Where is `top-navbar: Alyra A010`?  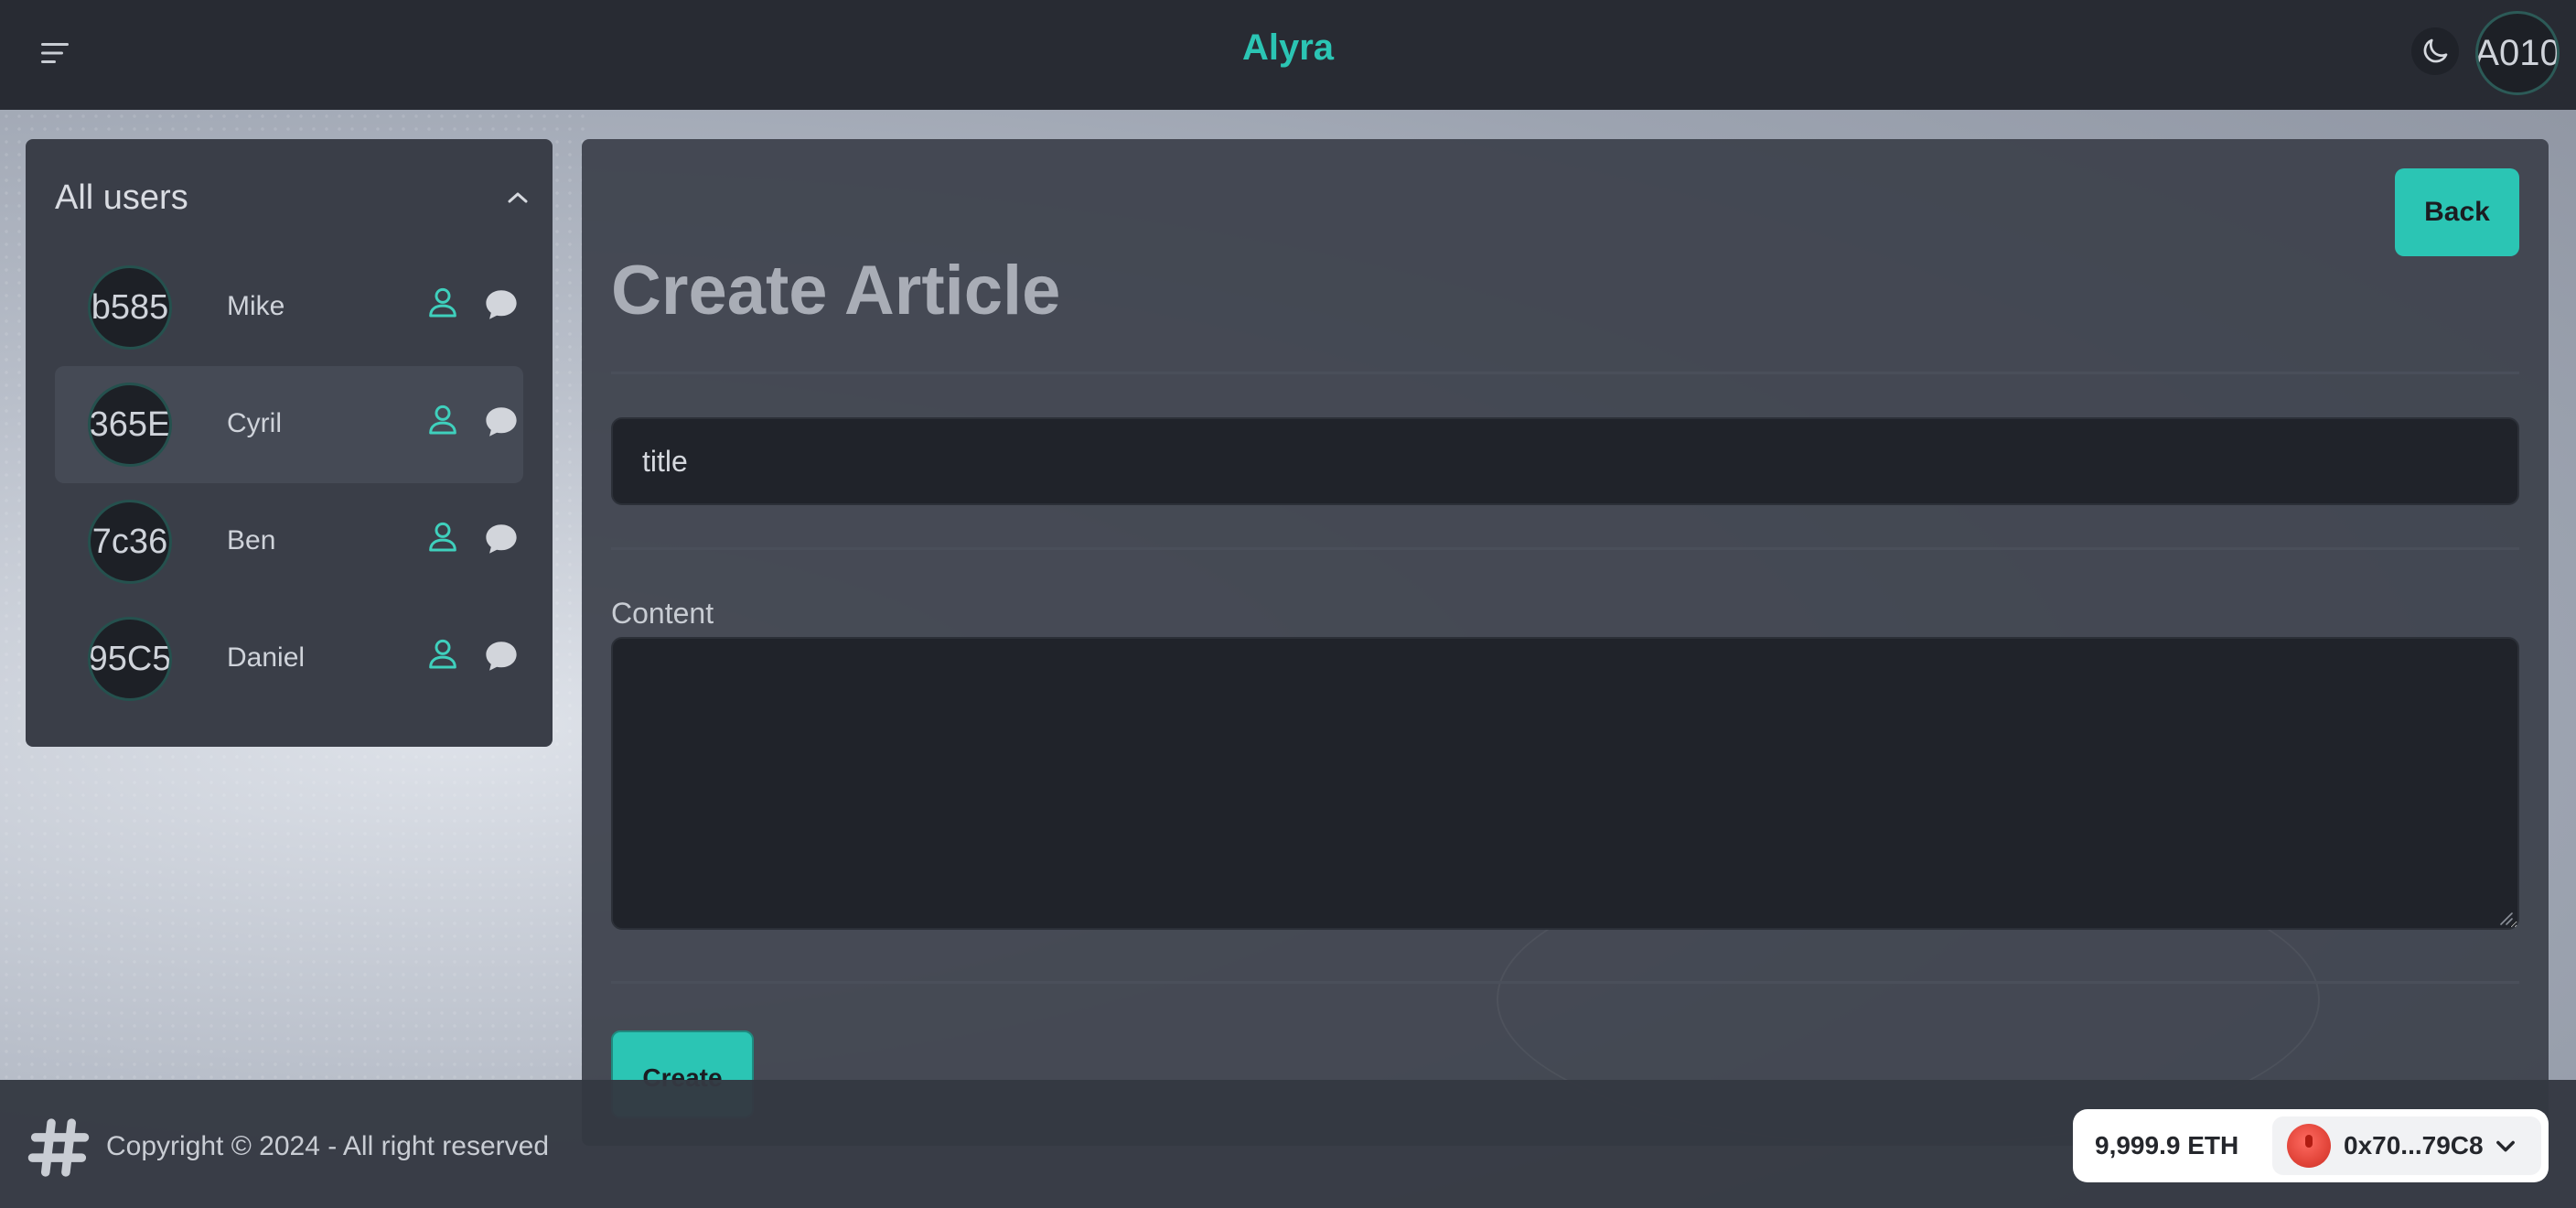 top-navbar: Alyra A010 is located at coordinates (1288, 55).